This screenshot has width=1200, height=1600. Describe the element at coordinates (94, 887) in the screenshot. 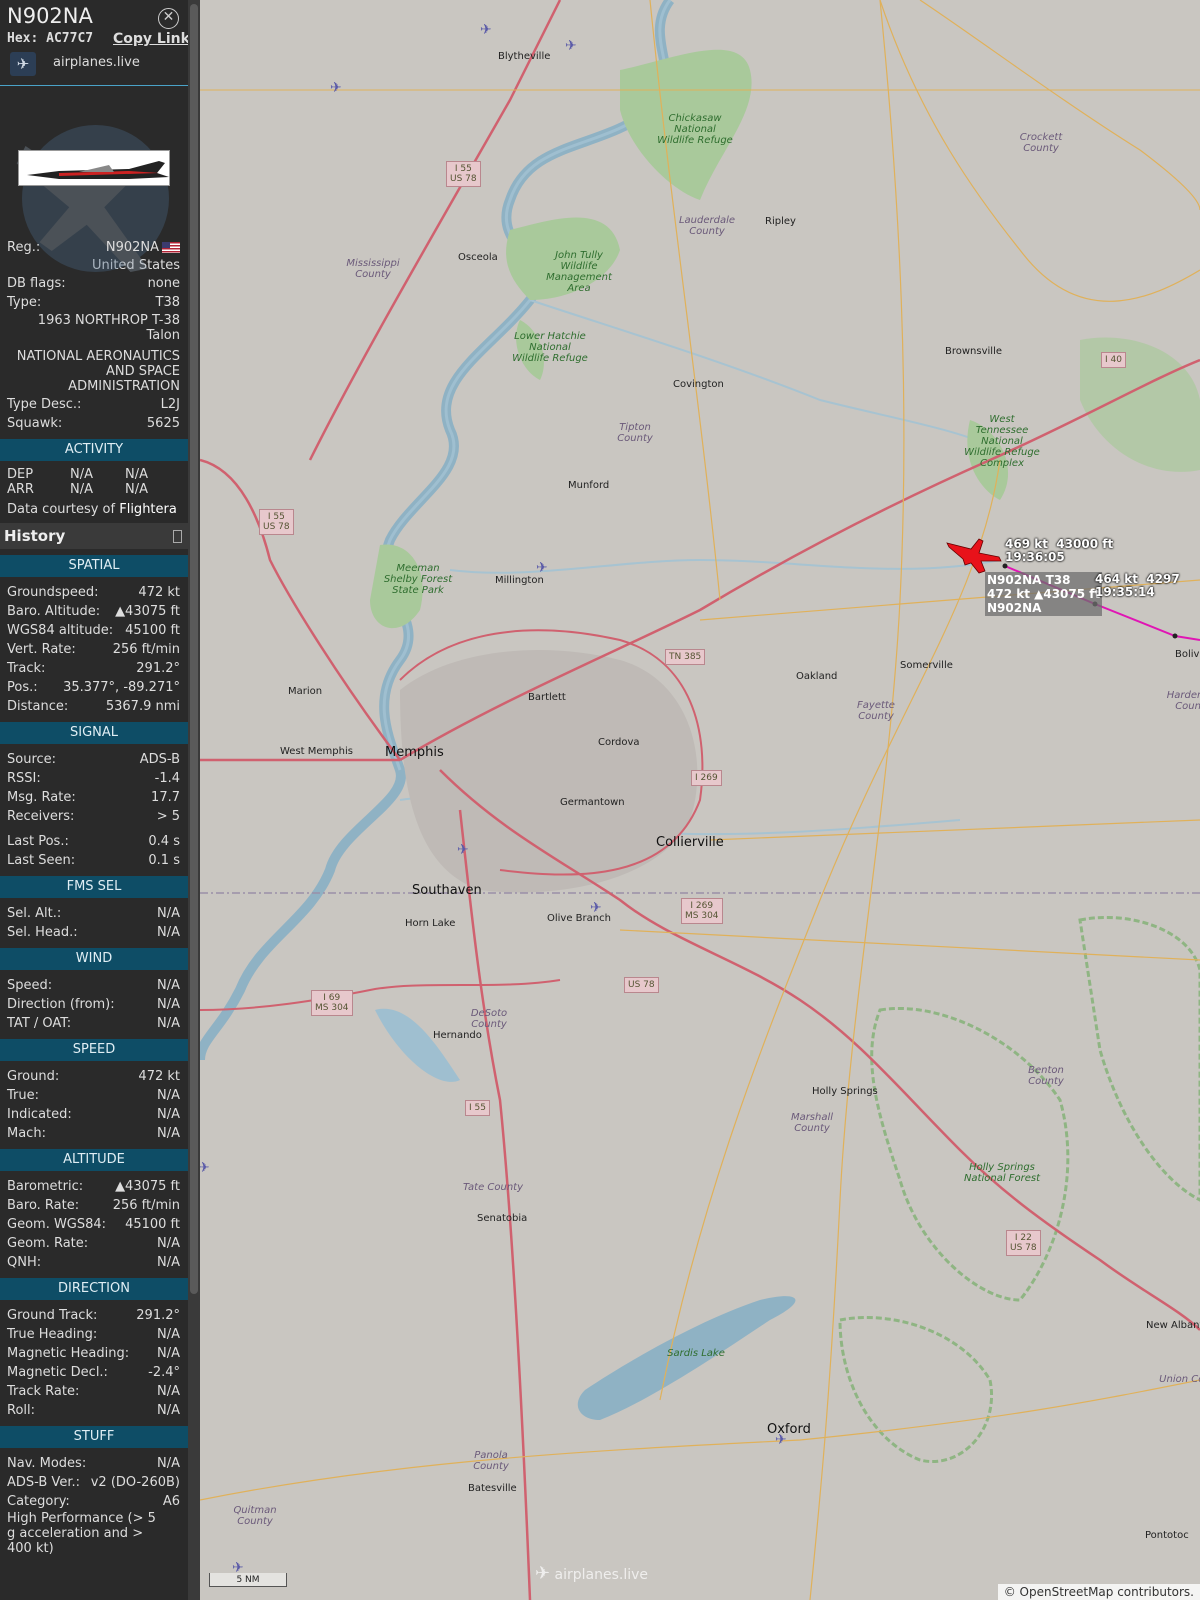

I see `fms-section-header: FMS SEL` at that location.